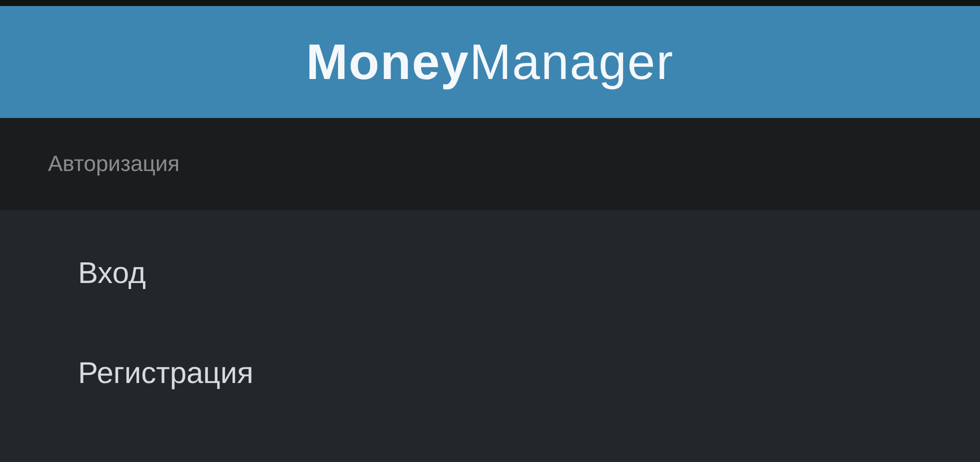 The height and width of the screenshot is (462, 980). I want to click on app-logo: MoneyManager, so click(490, 62).